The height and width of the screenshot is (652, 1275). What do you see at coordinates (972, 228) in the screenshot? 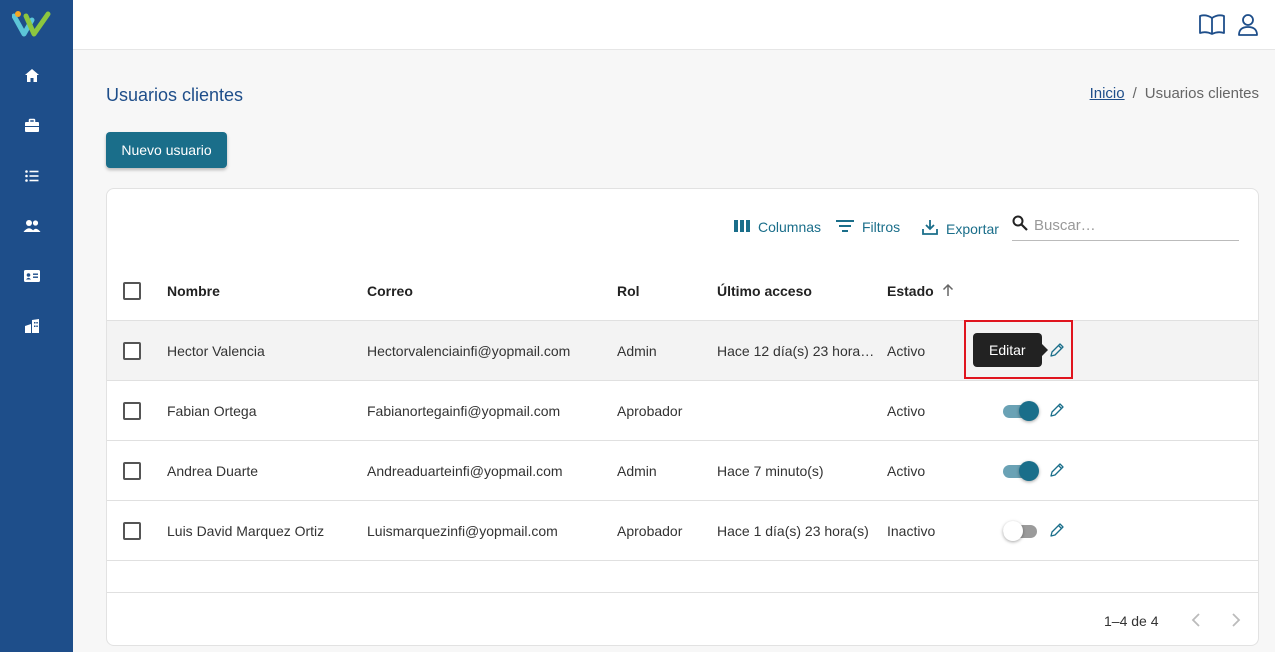
I see `export-label: Exportar` at bounding box center [972, 228].